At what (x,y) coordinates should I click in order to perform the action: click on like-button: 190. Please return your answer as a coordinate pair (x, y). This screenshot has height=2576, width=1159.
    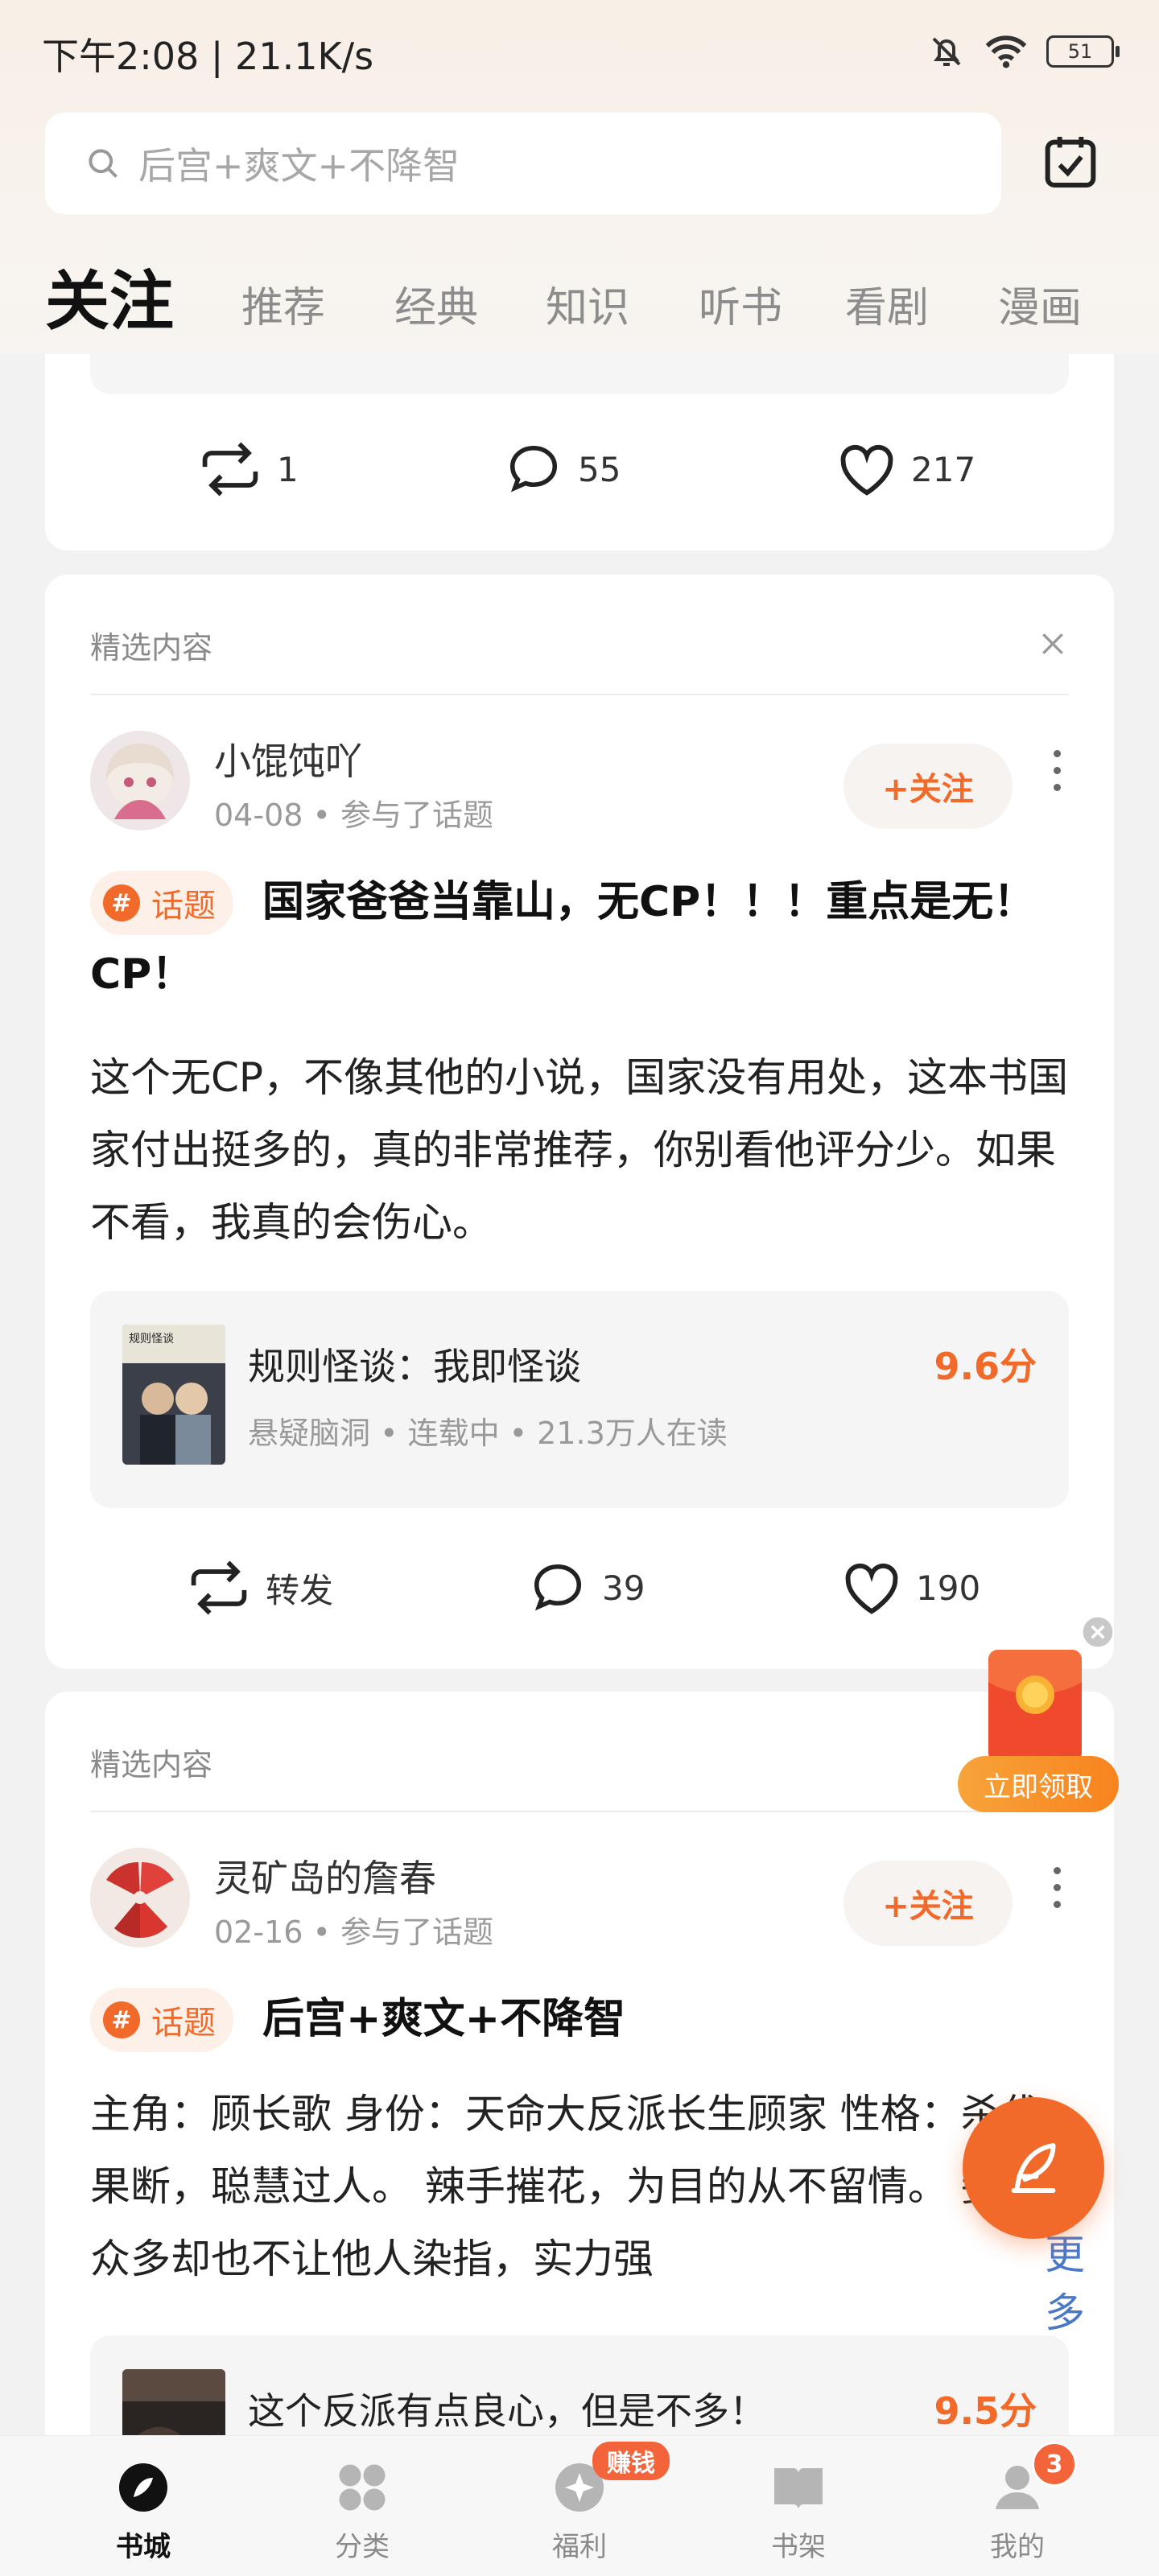
    Looking at the image, I should click on (911, 1588).